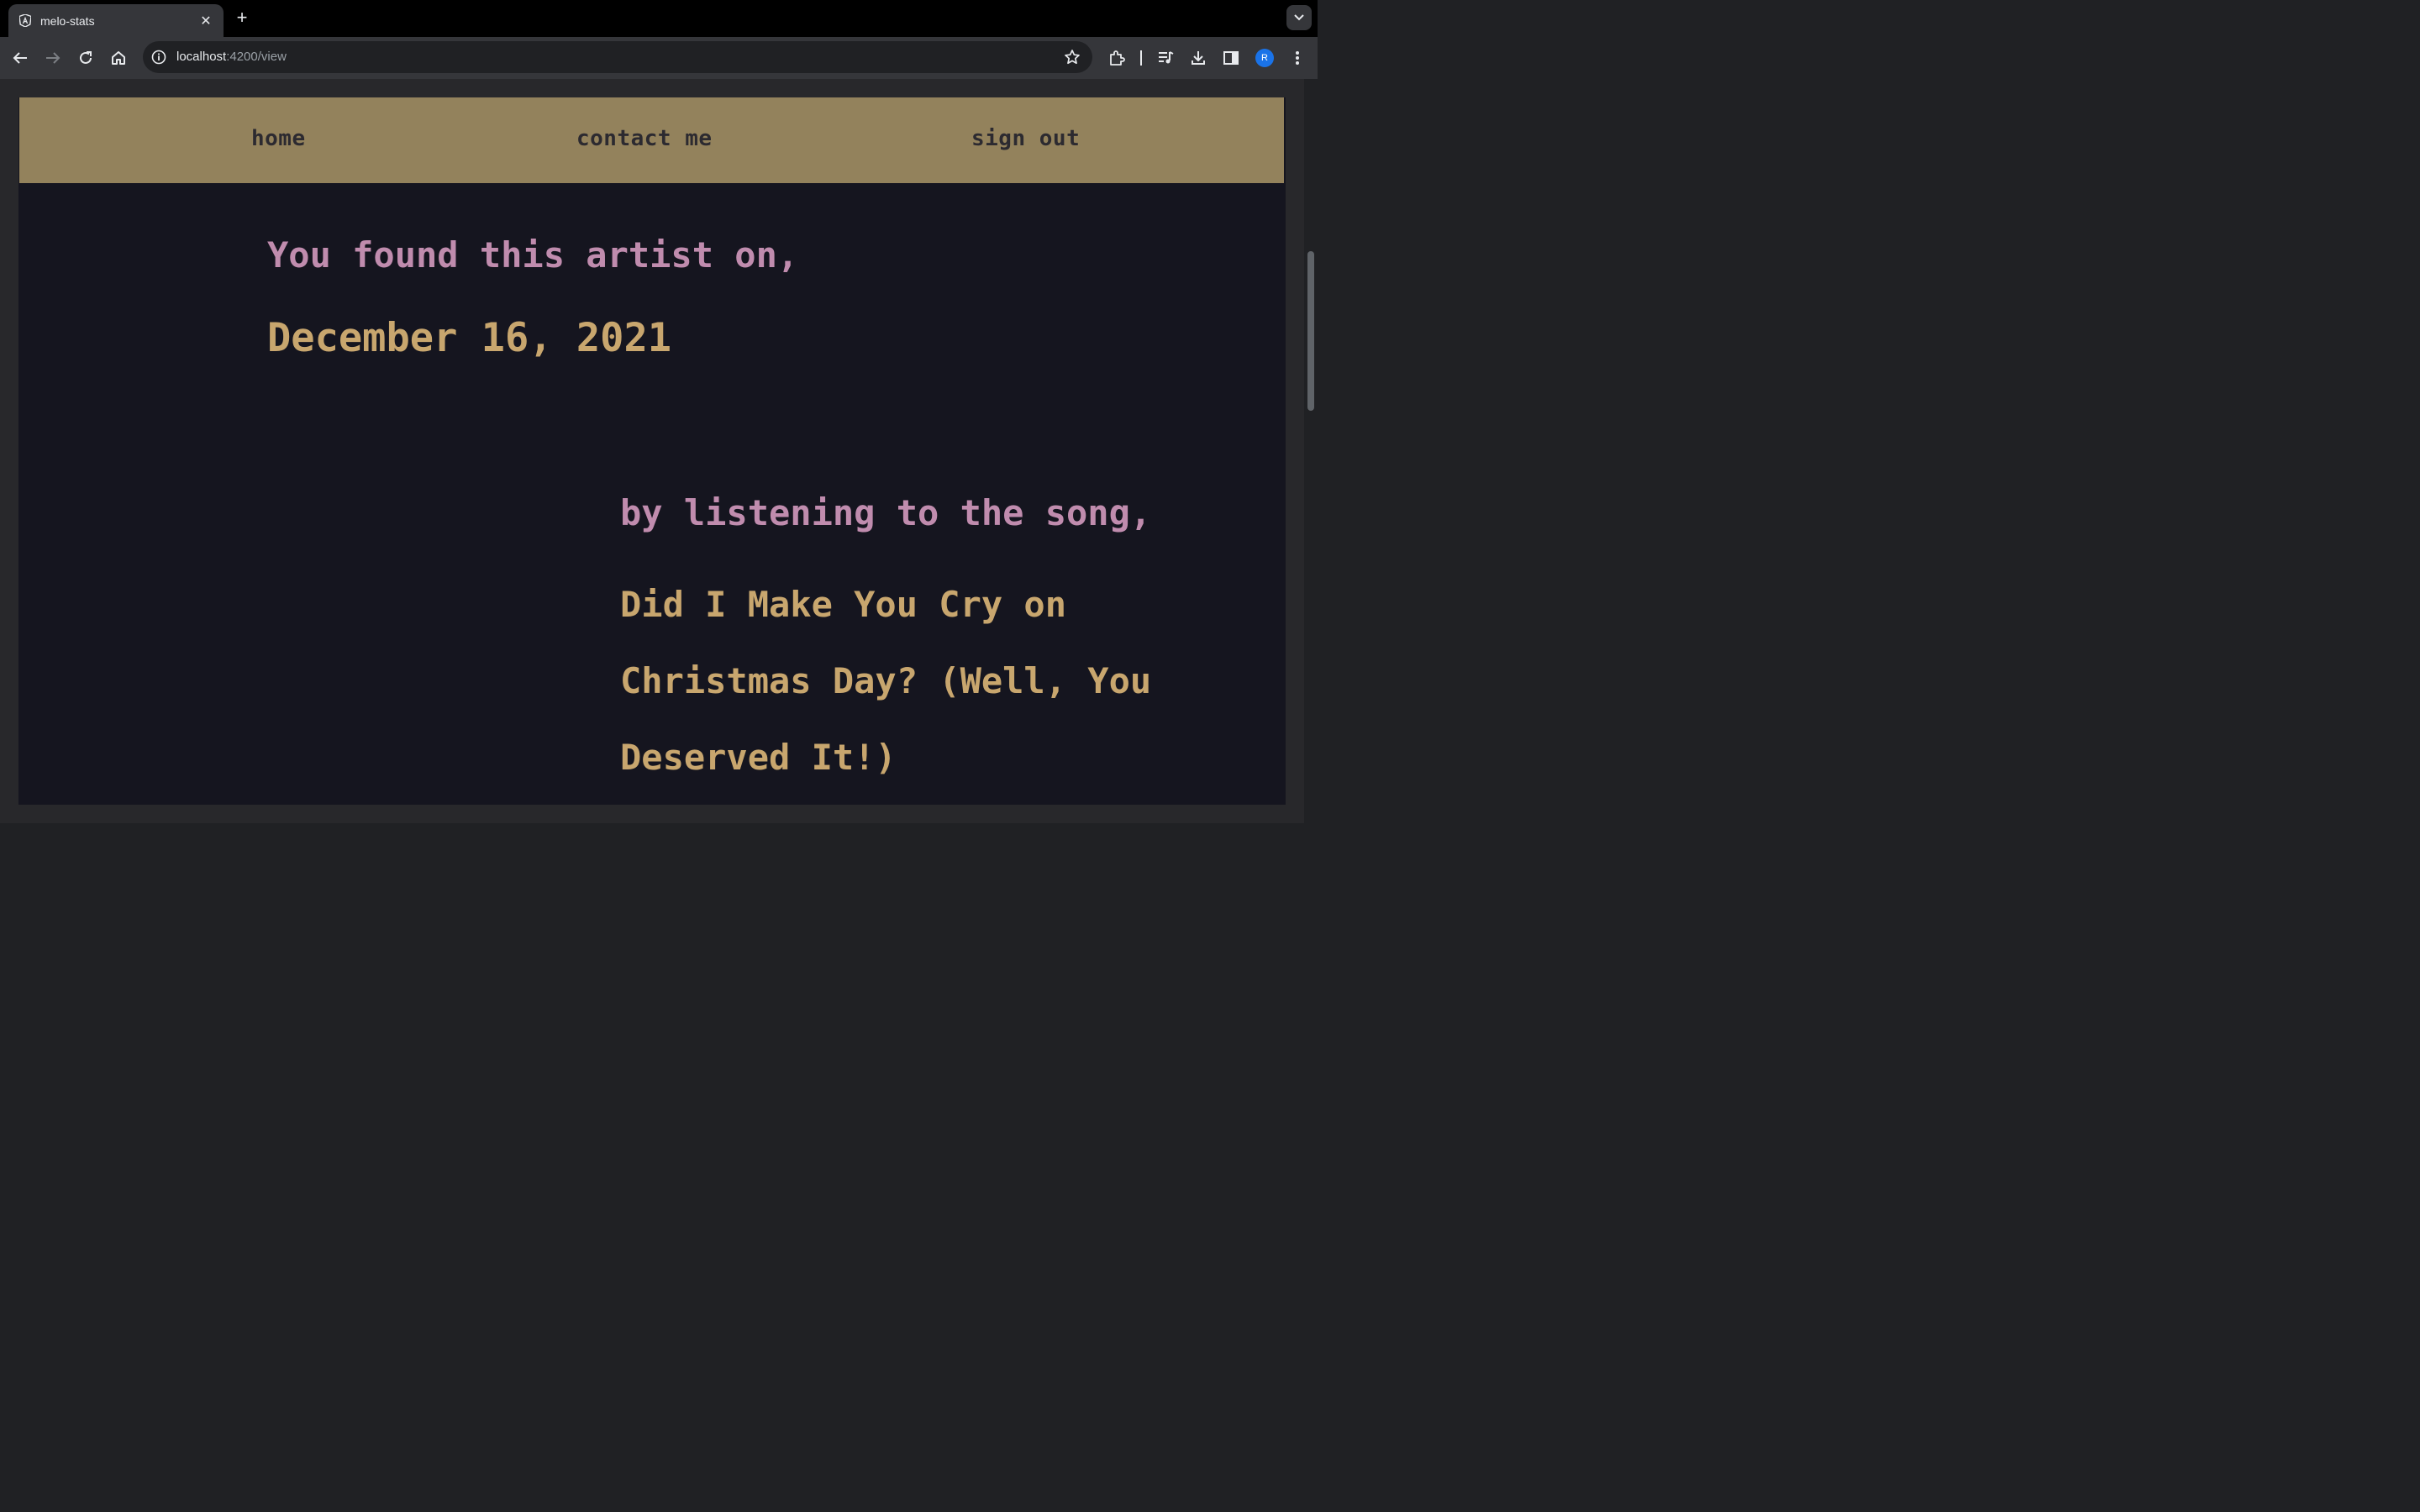 The width and height of the screenshot is (2420, 1512). Describe the element at coordinates (1025, 138) in the screenshot. I see `nav-signout-link: sign out` at that location.